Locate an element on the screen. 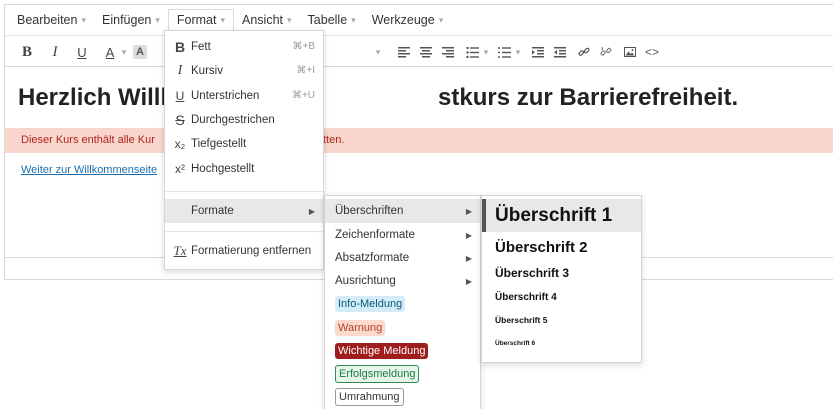  menu-item-heading-2: Überschrift 2 is located at coordinates (561, 247).